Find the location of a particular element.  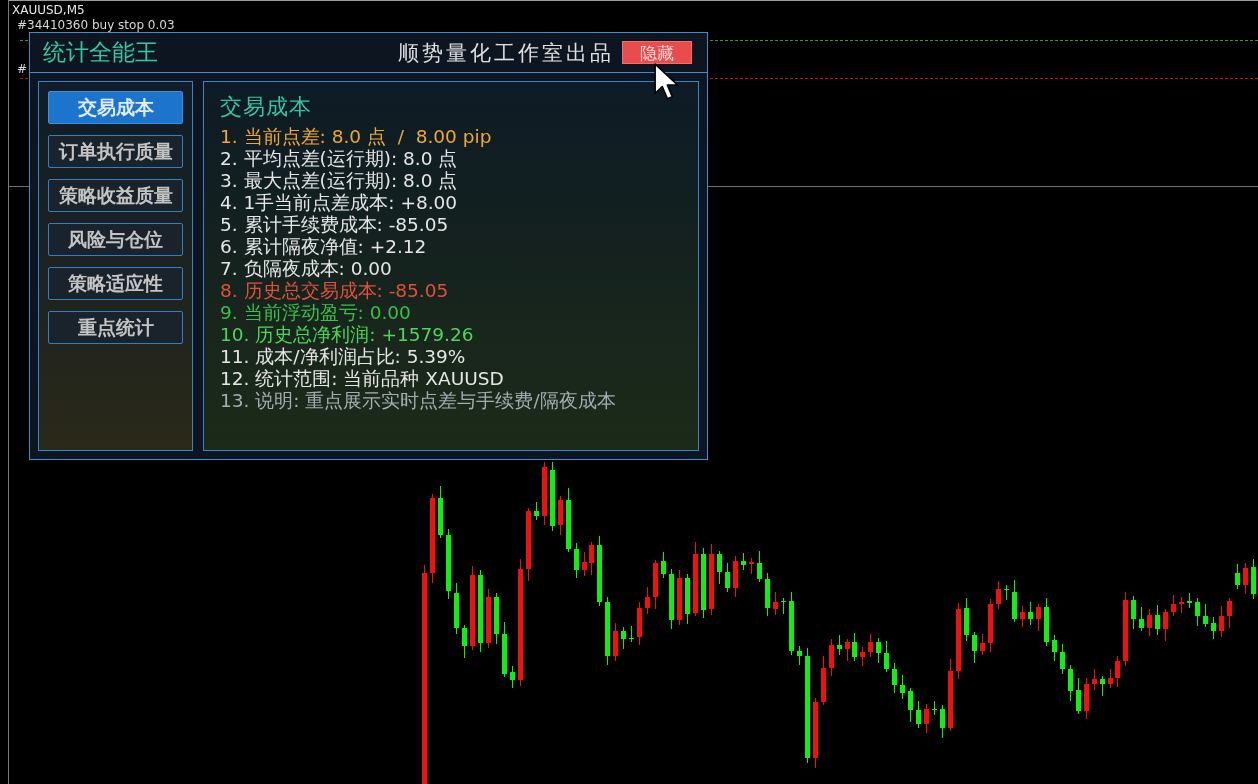

stat-line: 12. 统计范围: 当前品种 XAUUSD is located at coordinates (362, 379).